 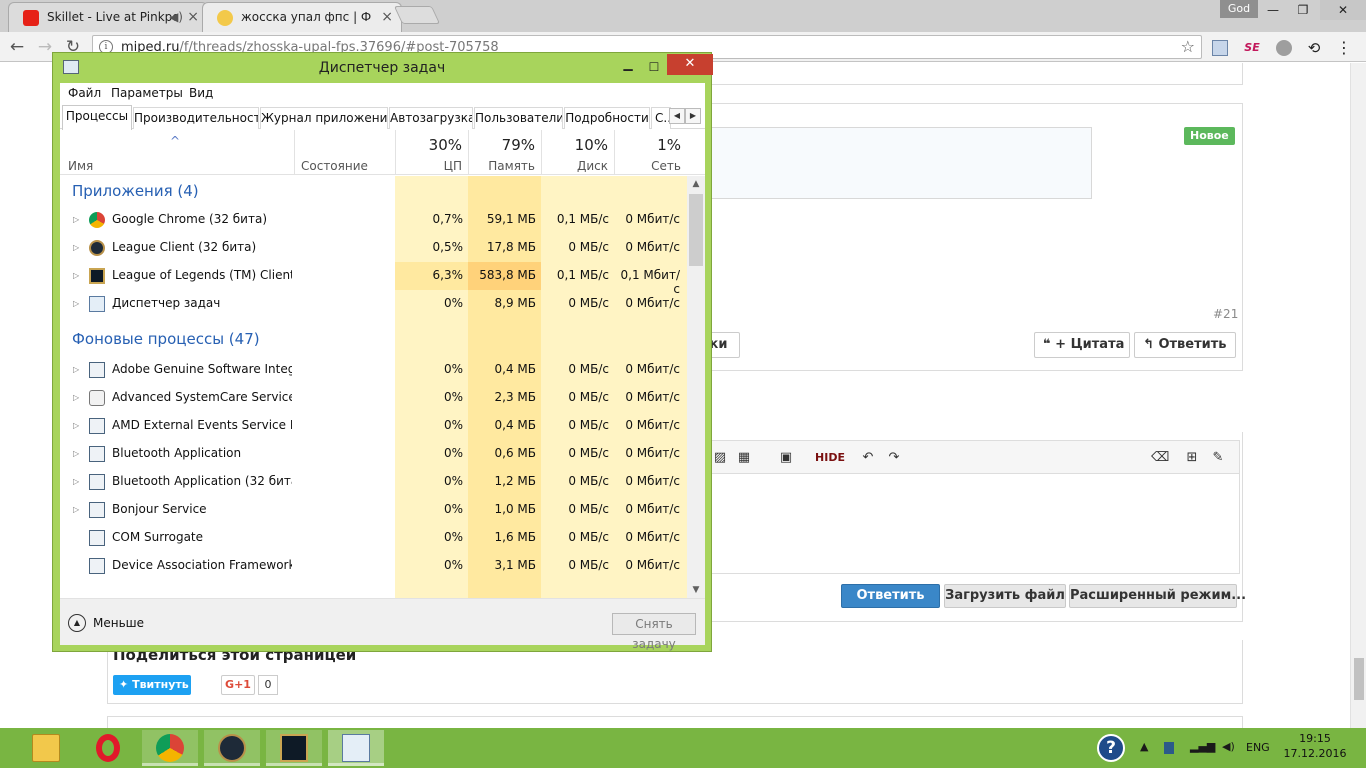 What do you see at coordinates (1303, 10) in the screenshot?
I see `restore-icon: ❐` at bounding box center [1303, 10].